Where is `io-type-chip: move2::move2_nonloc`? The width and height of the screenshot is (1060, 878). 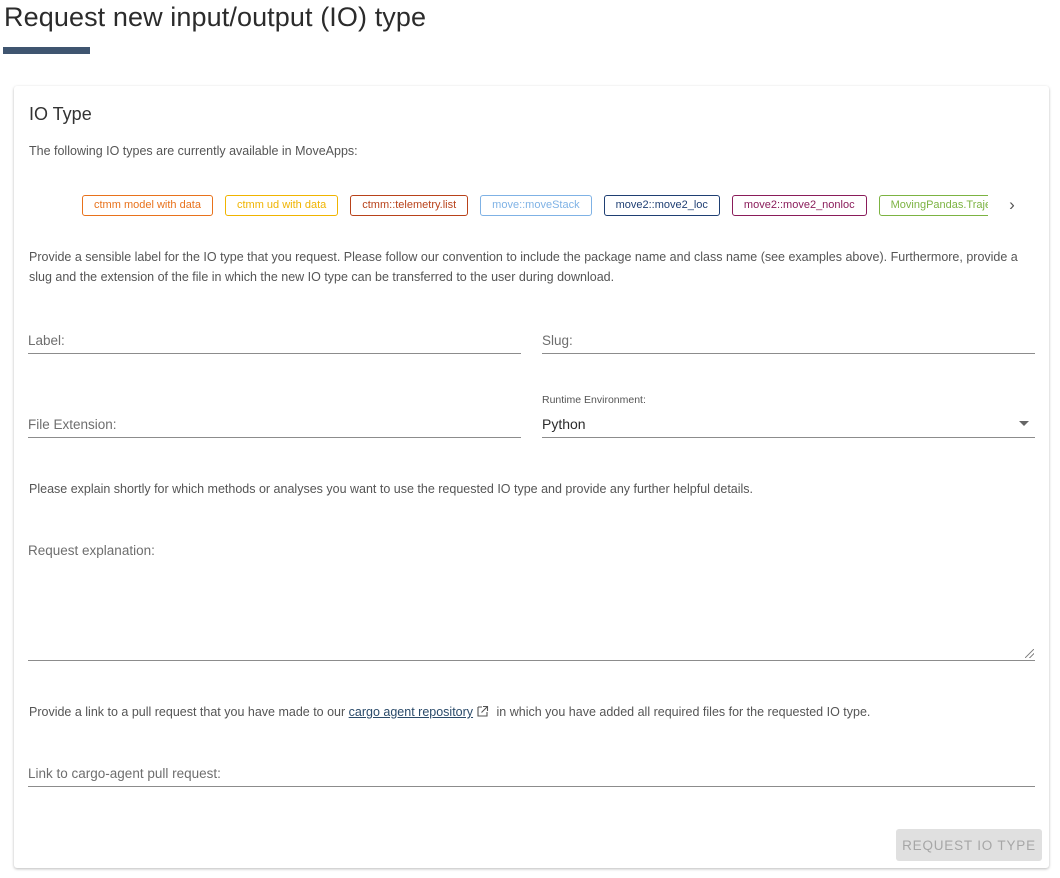 io-type-chip: move2::move2_nonloc is located at coordinates (799, 205).